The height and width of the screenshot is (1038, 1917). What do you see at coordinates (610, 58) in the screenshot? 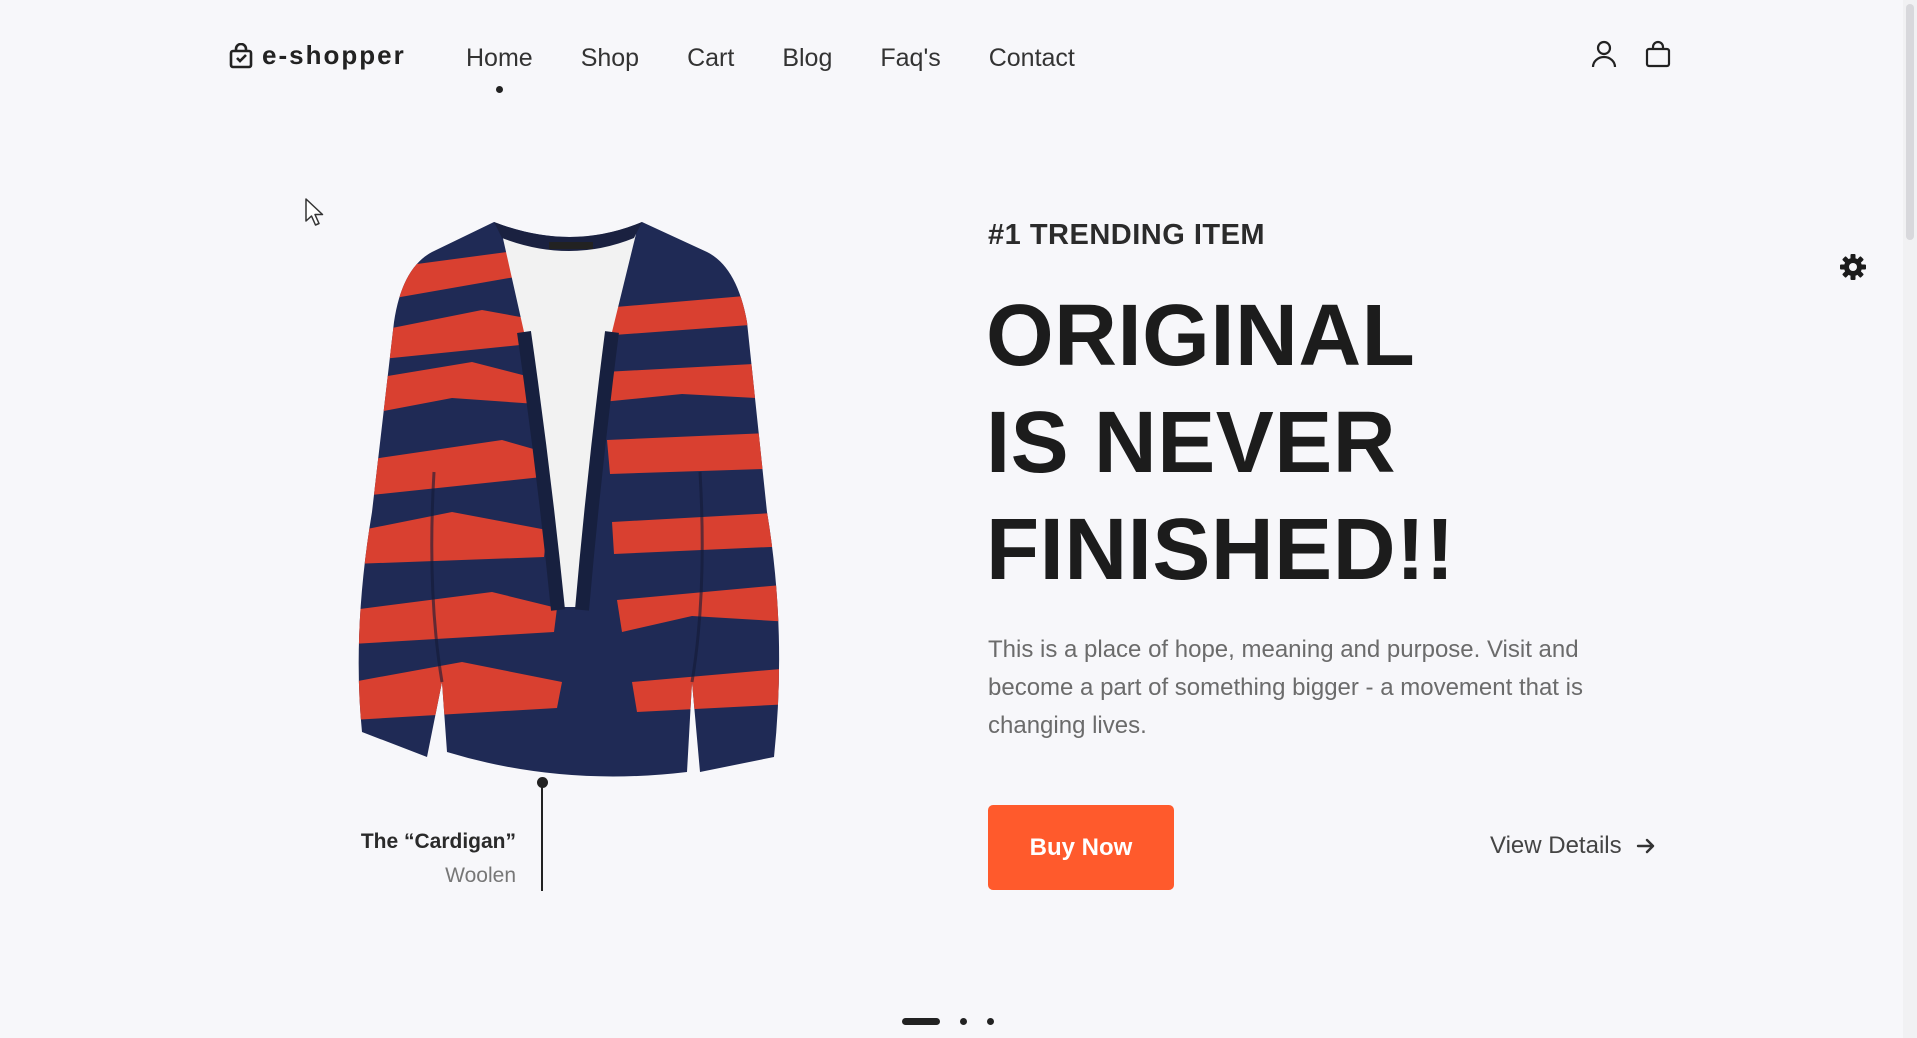
I see `nav-item-shop: Shop` at bounding box center [610, 58].